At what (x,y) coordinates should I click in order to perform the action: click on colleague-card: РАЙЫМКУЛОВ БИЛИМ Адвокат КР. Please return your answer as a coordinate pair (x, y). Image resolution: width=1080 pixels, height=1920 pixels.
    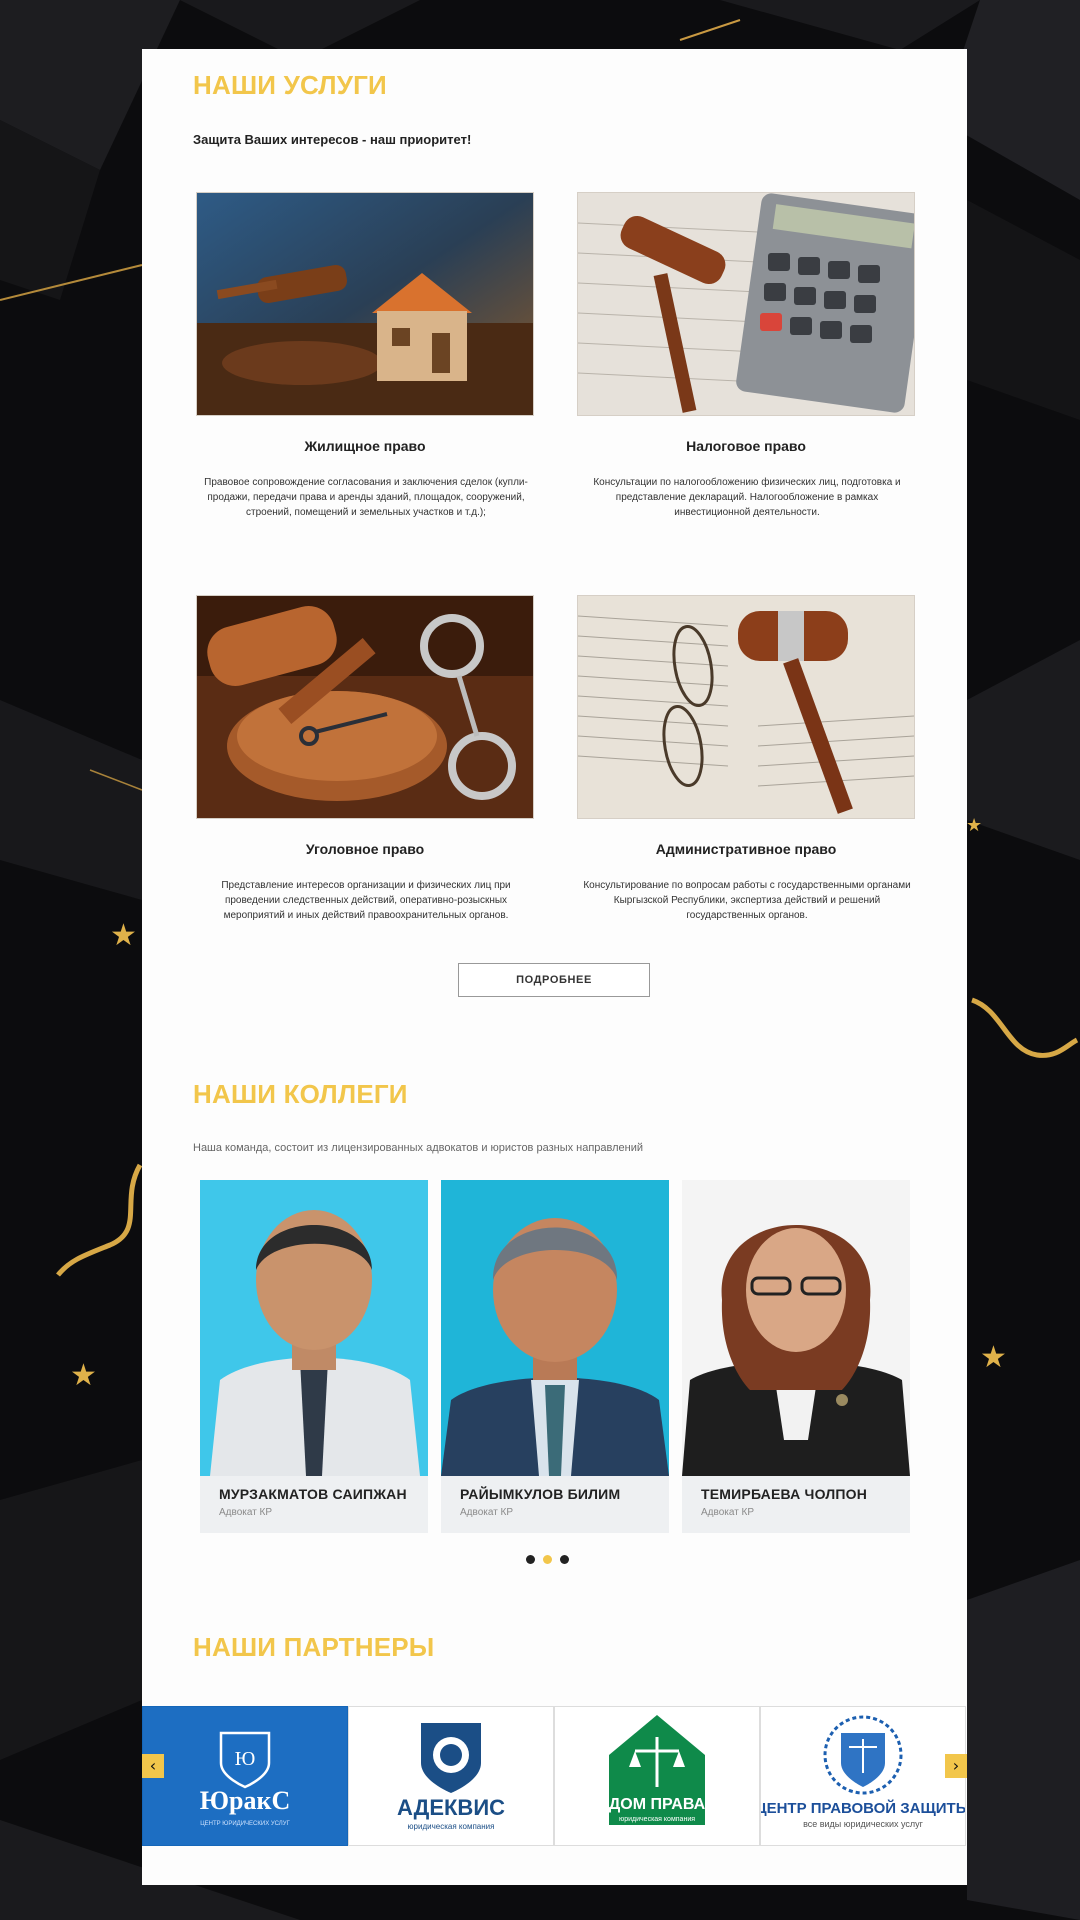
    Looking at the image, I should click on (555, 1356).